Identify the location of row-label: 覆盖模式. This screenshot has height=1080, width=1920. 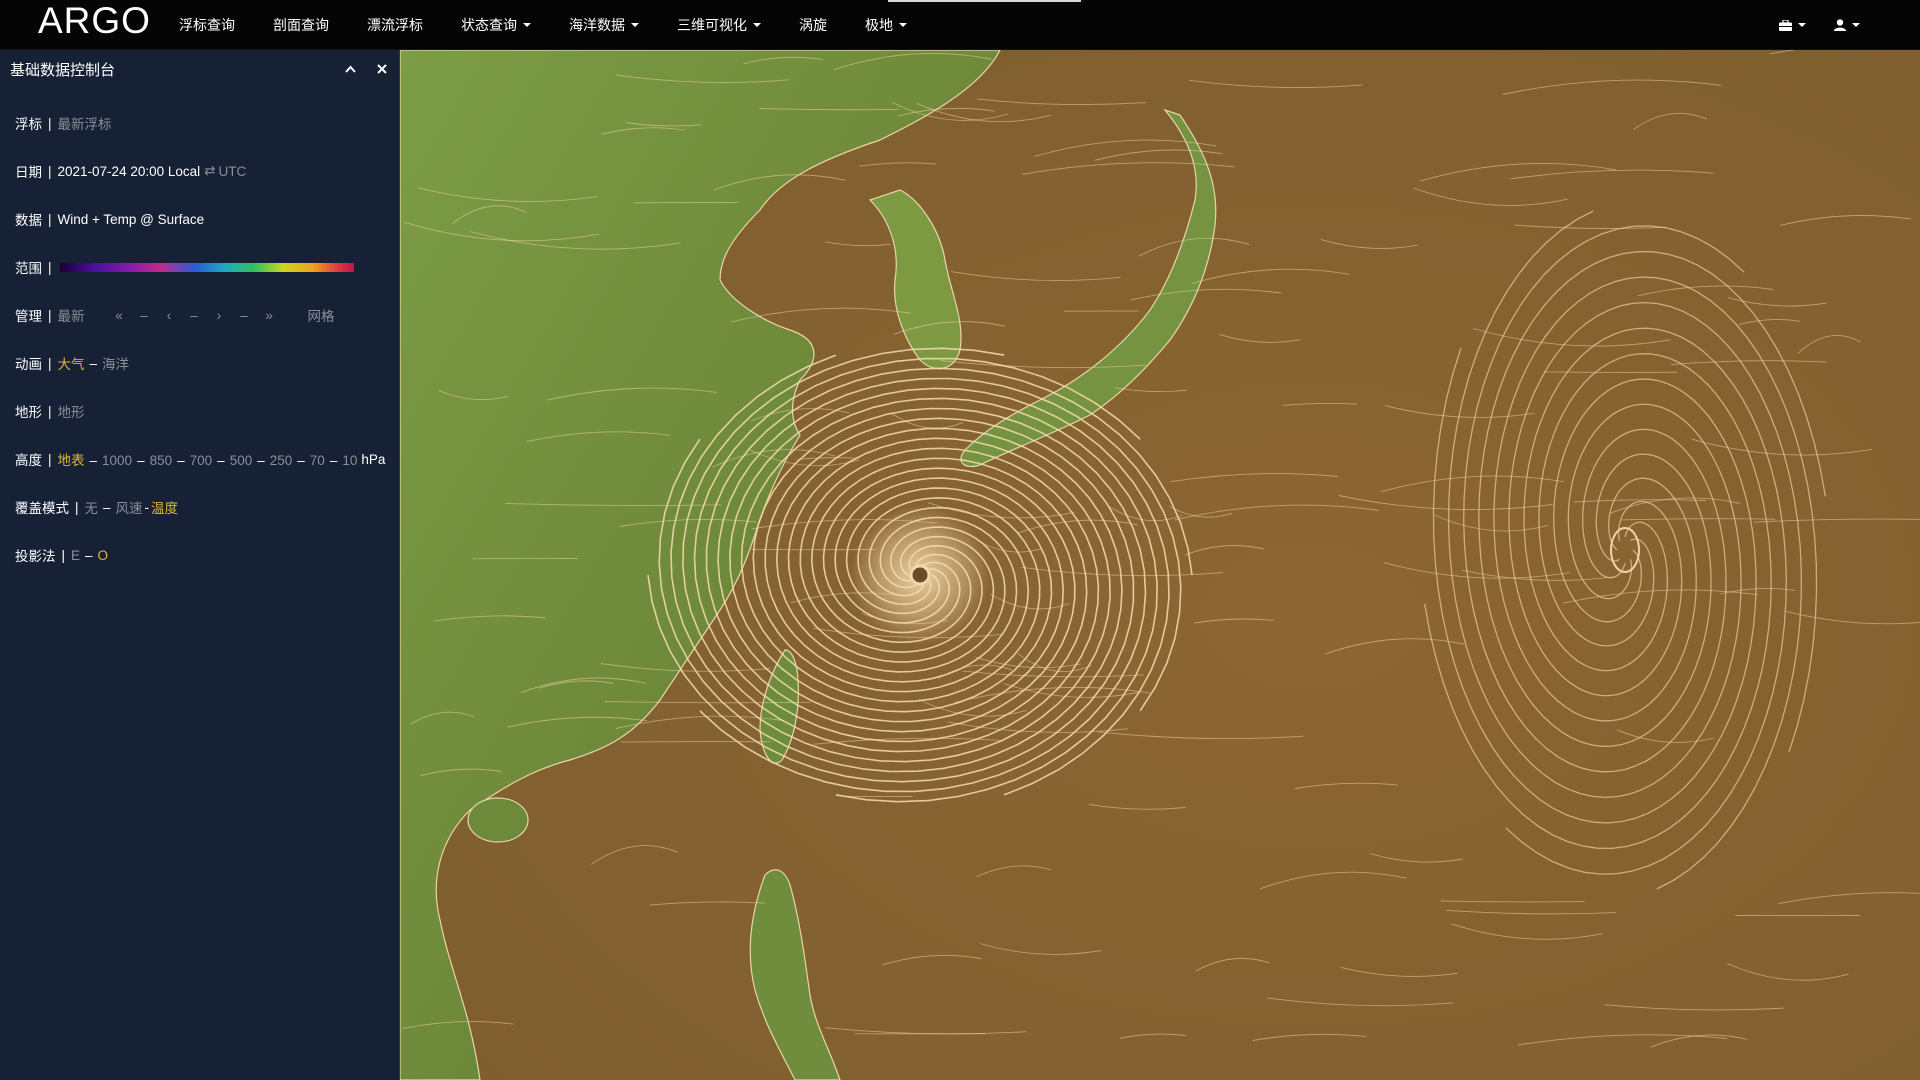
(42, 508).